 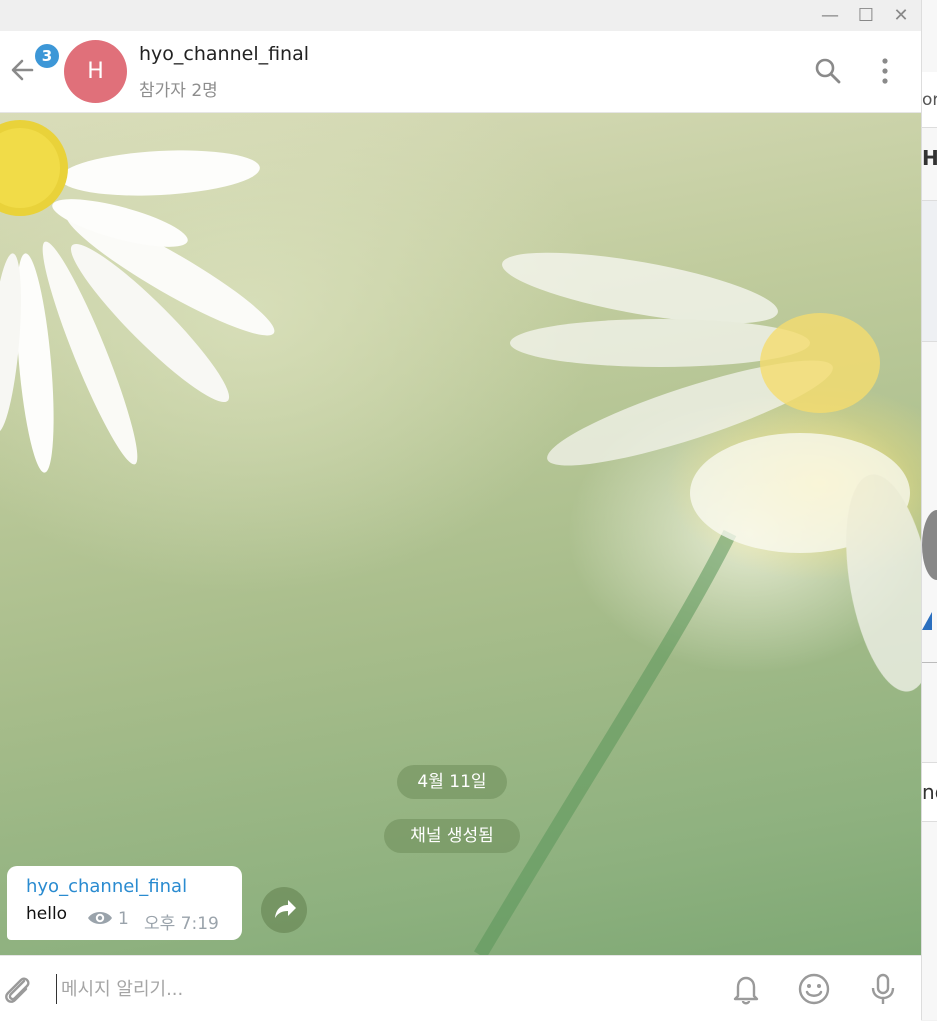 I want to click on chat-header: 3 H hyo_channel_final 참가자 2명, so click(x=460, y=72).